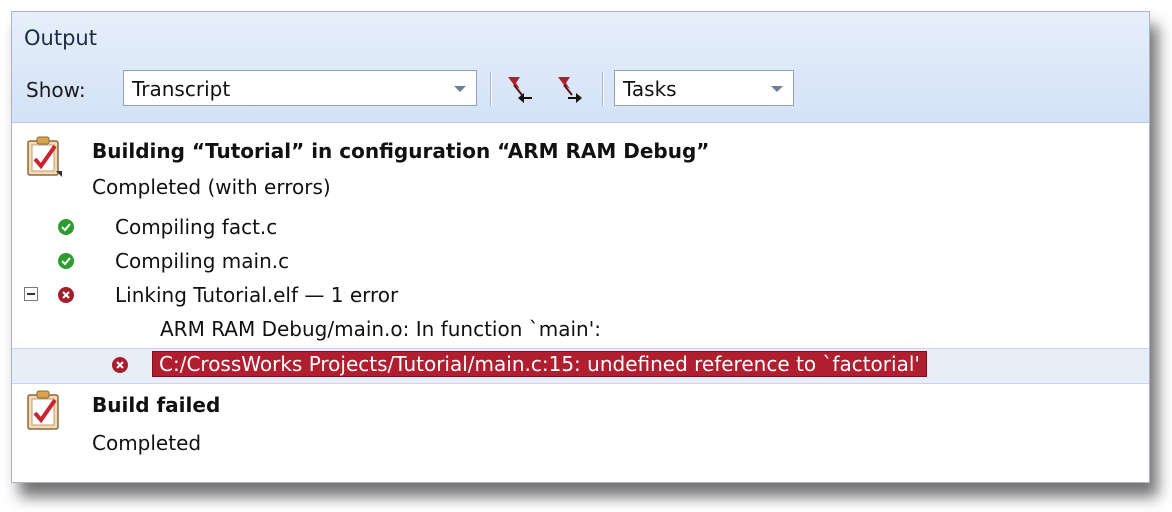 Image resolution: width=1172 pixels, height=512 pixels. What do you see at coordinates (580, 406) in the screenshot?
I see `result-heading-row: Build failed` at bounding box center [580, 406].